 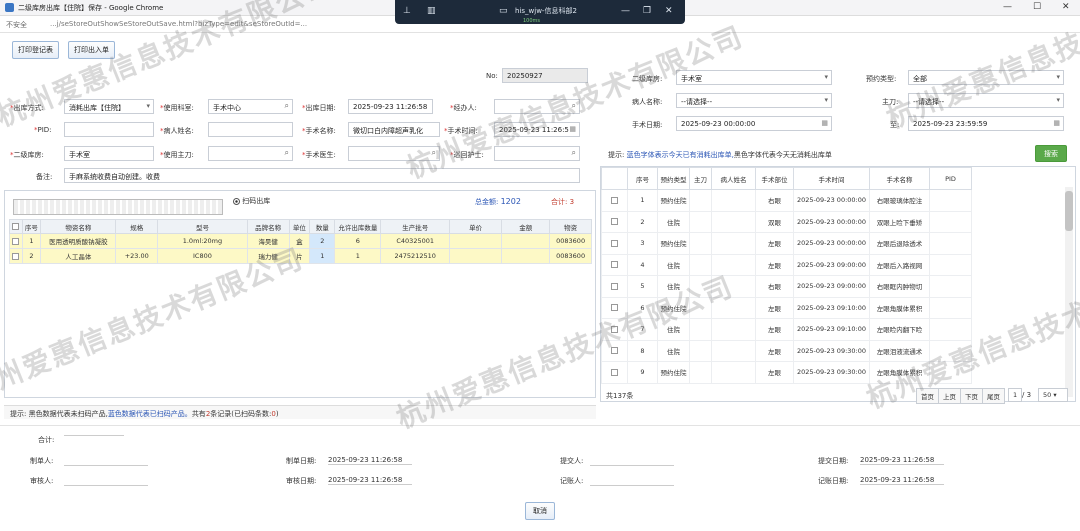 What do you see at coordinates (9, 7) in the screenshot?
I see `chrome-favicon-icon` at bounding box center [9, 7].